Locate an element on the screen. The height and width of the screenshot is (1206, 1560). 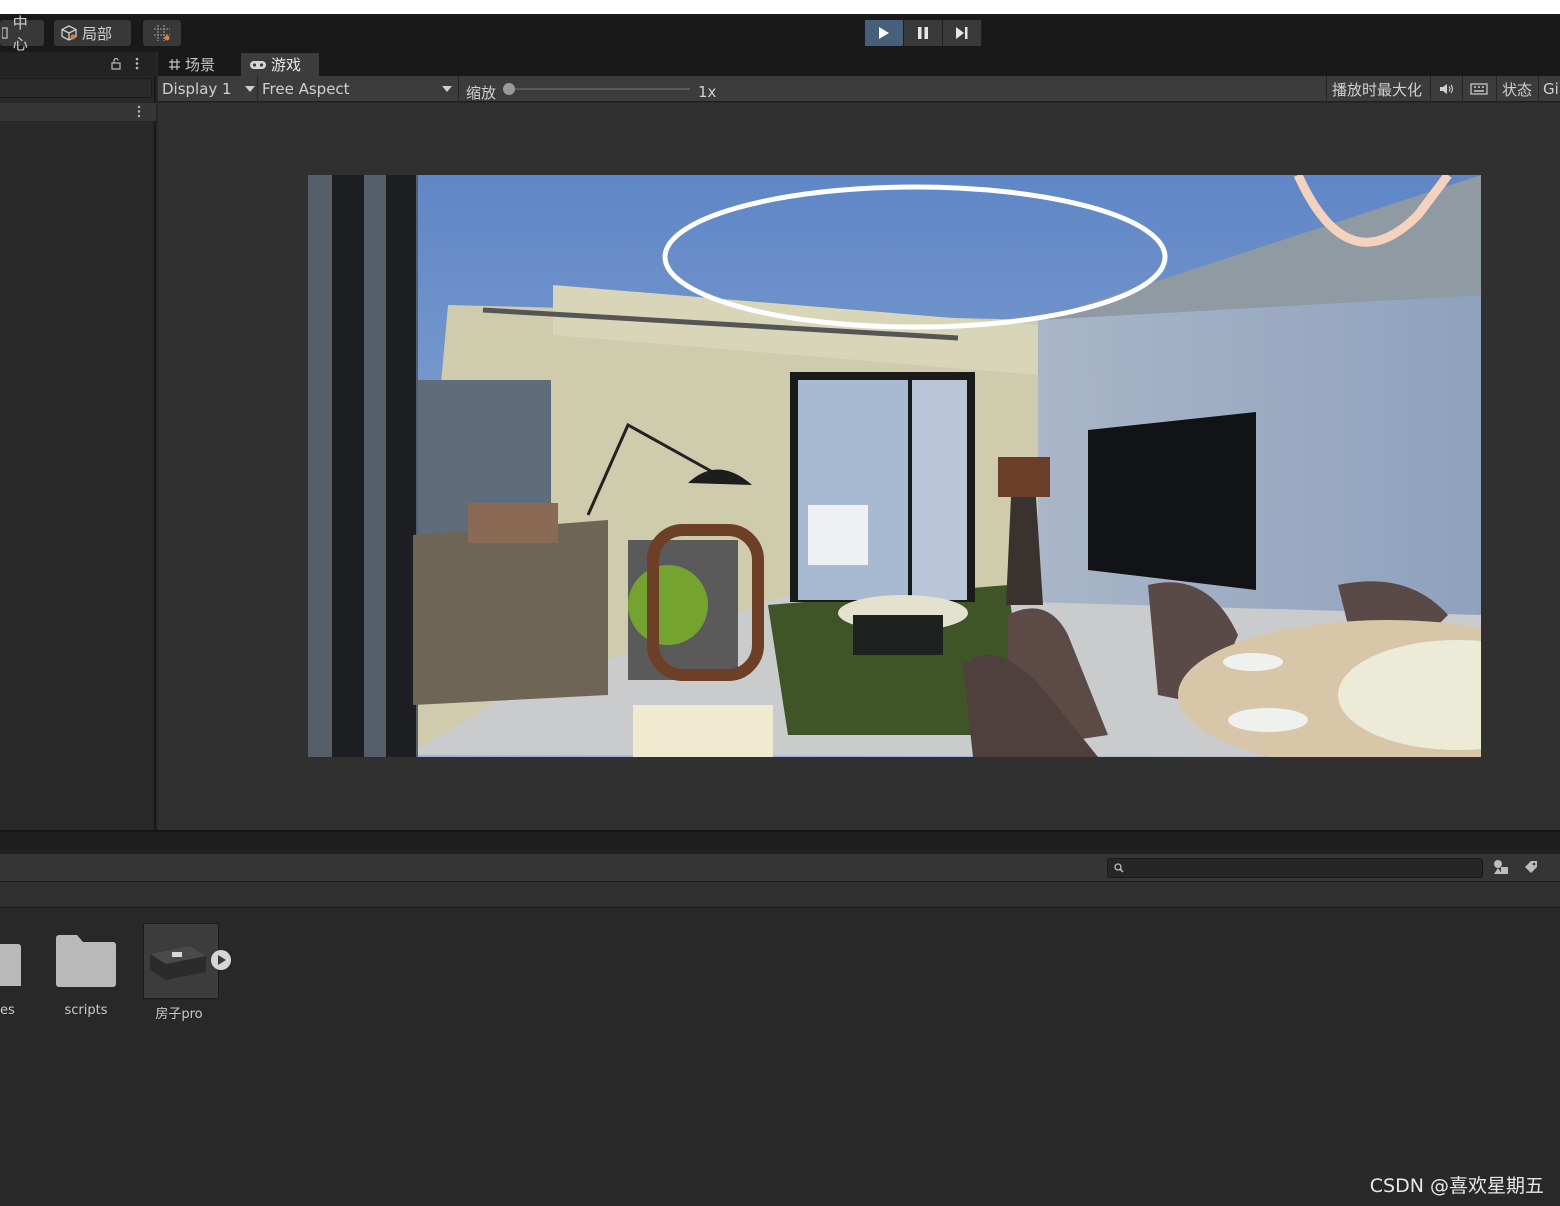
local-global-button: 局部 is located at coordinates (92, 33).